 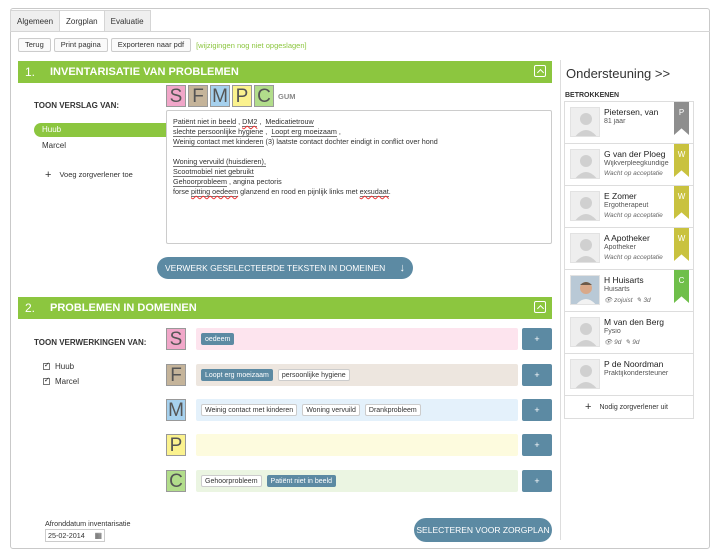 What do you see at coordinates (681, 160) in the screenshot?
I see `role-badge: W` at bounding box center [681, 160].